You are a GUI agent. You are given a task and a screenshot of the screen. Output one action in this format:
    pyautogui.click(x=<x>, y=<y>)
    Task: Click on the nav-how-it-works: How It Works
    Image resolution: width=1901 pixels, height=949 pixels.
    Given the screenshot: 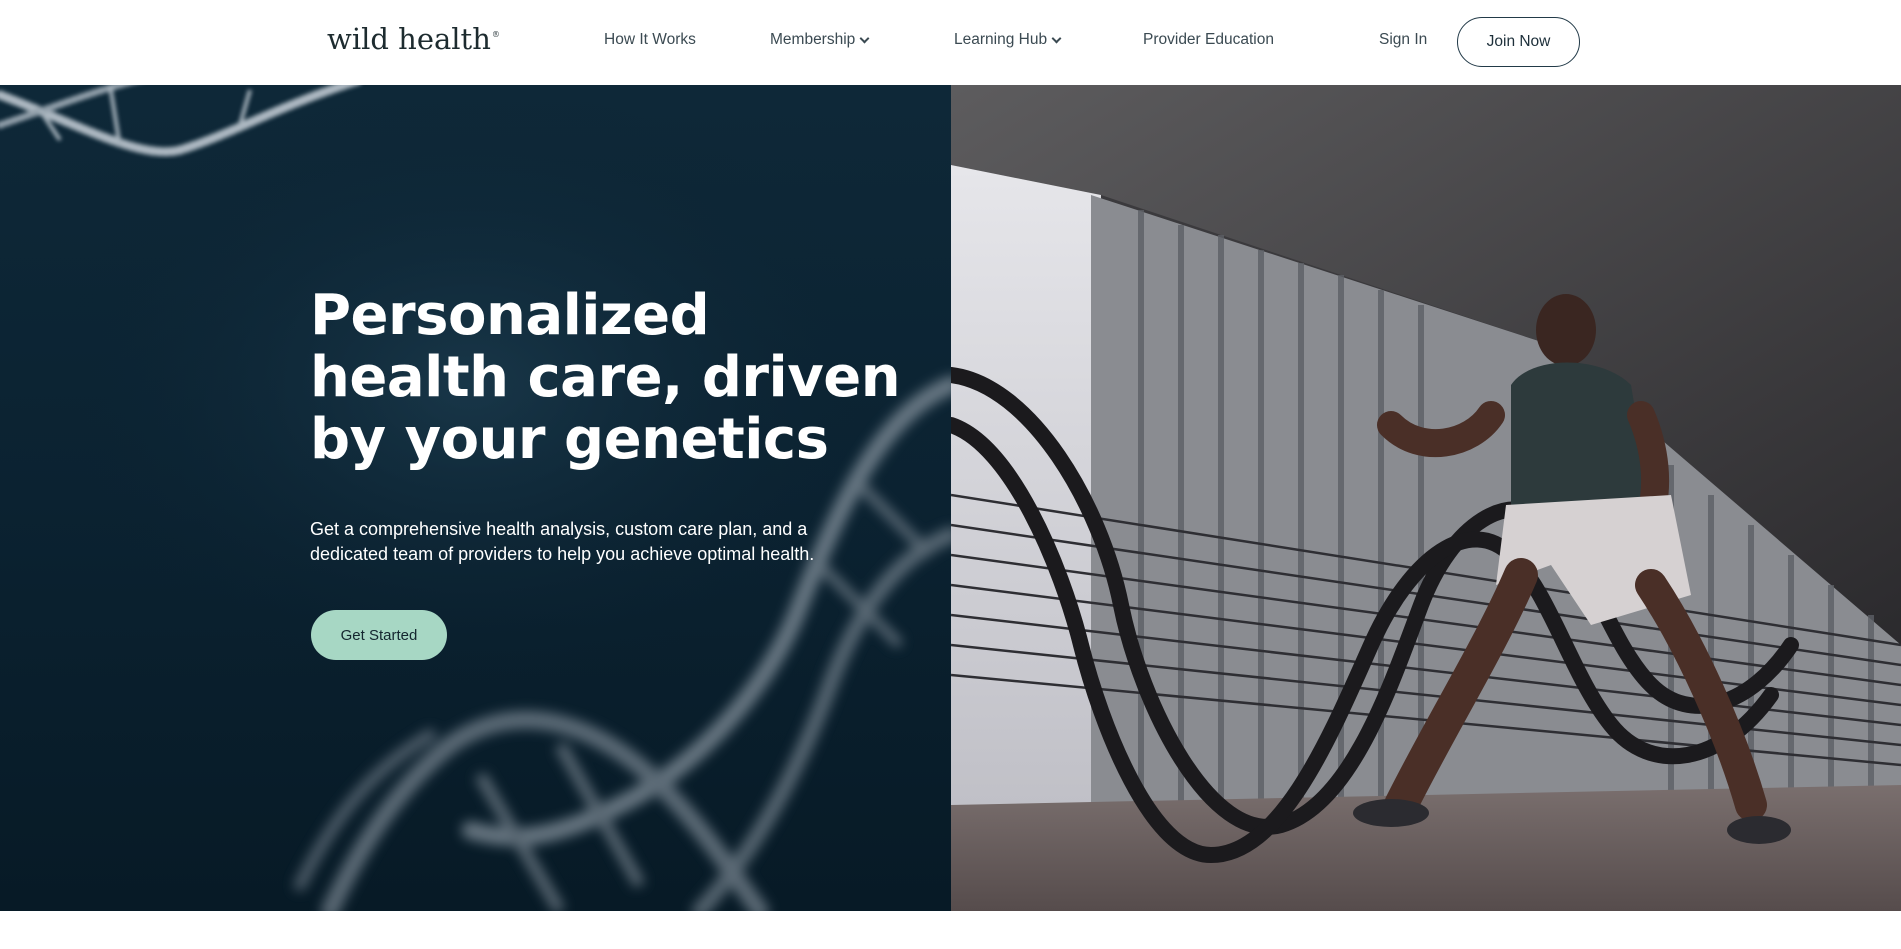 What is the action you would take?
    pyautogui.click(x=650, y=40)
    